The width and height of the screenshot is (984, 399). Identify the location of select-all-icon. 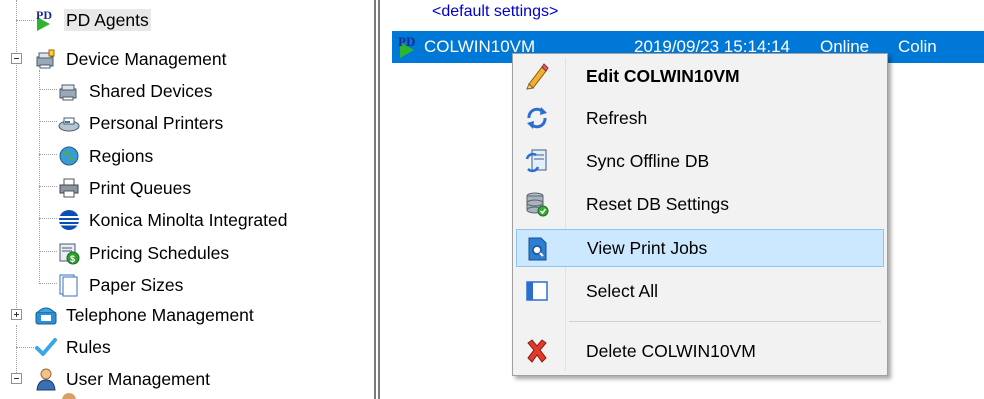
(537, 291).